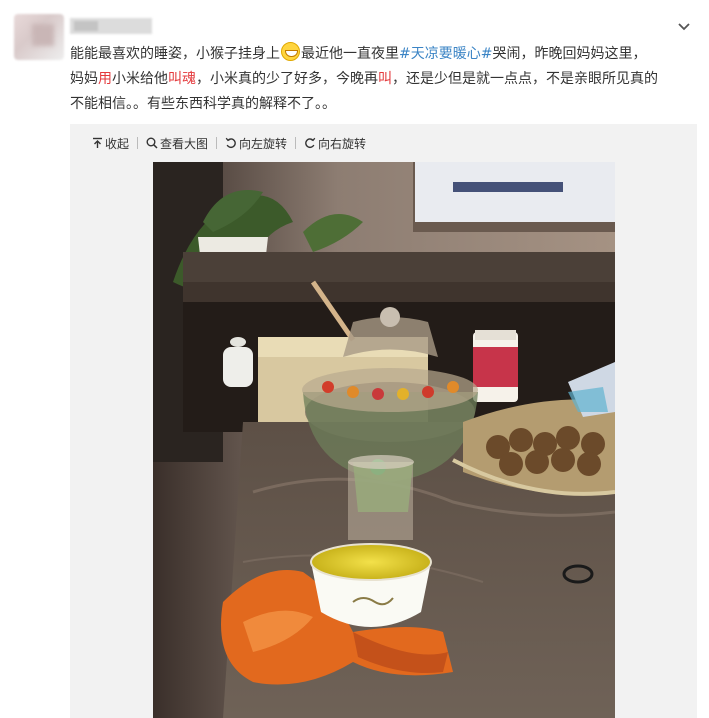 This screenshot has height=718, width=709. Describe the element at coordinates (385, 79) in the screenshot. I see `highlight-text: 叫` at that location.